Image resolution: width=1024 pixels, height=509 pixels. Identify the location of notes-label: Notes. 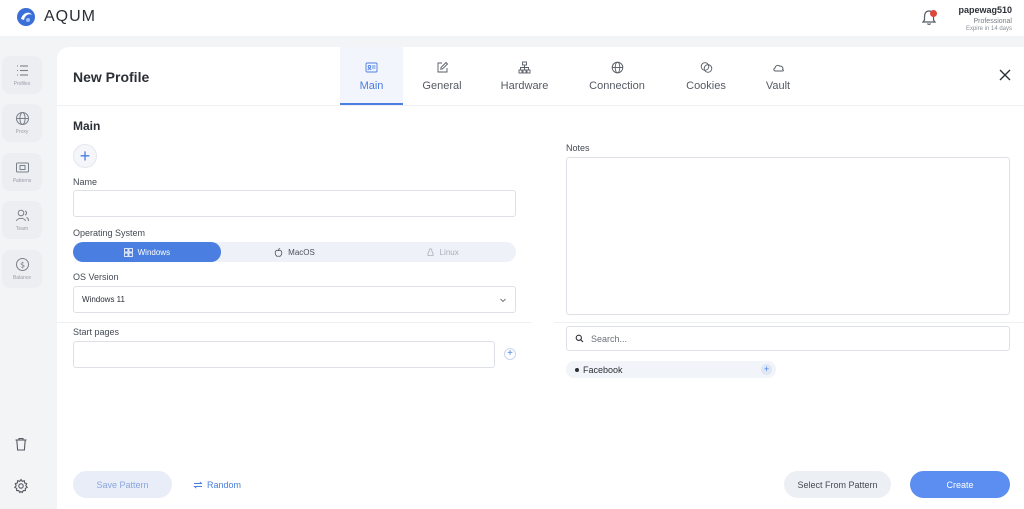
(578, 148).